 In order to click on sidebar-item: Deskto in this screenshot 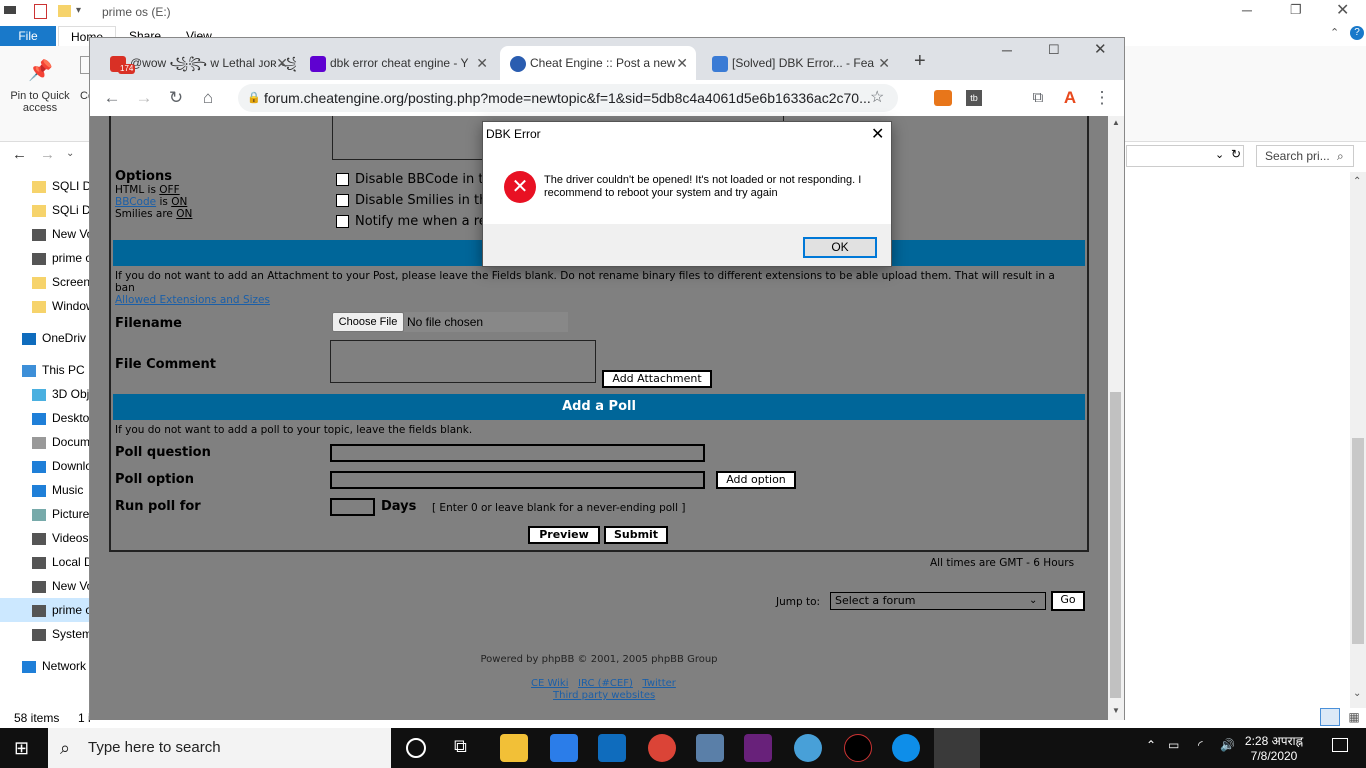, I will do `click(46, 418)`.